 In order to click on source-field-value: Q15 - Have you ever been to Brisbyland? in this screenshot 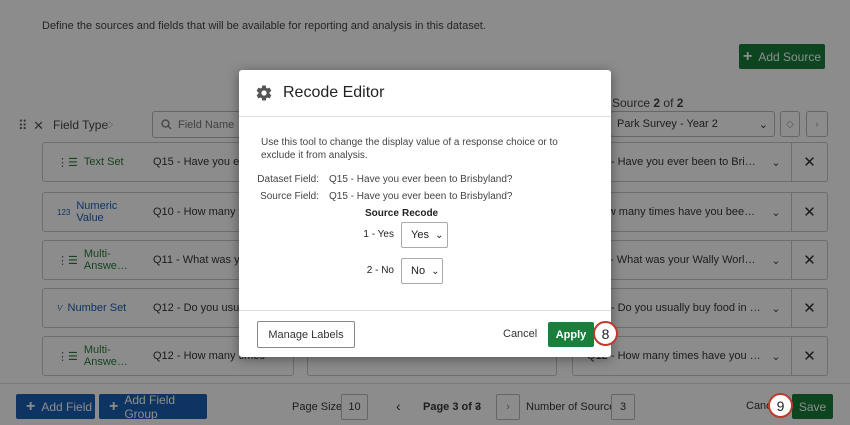, I will do `click(421, 196)`.